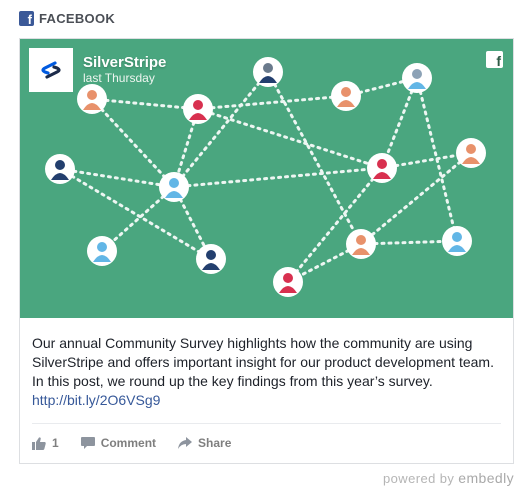  What do you see at coordinates (185, 443) in the screenshot?
I see `share-icon` at bounding box center [185, 443].